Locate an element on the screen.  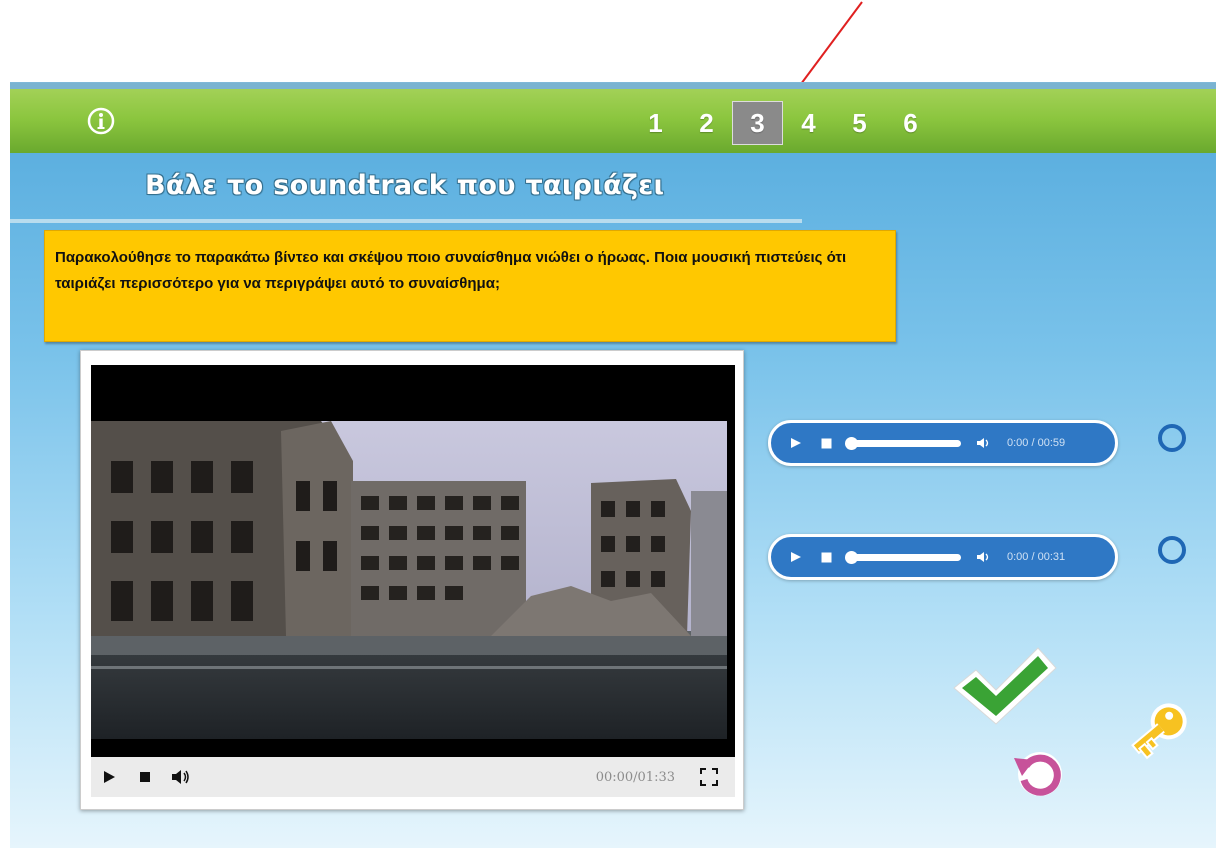
audio-1-volume-button is located at coordinates (984, 443).